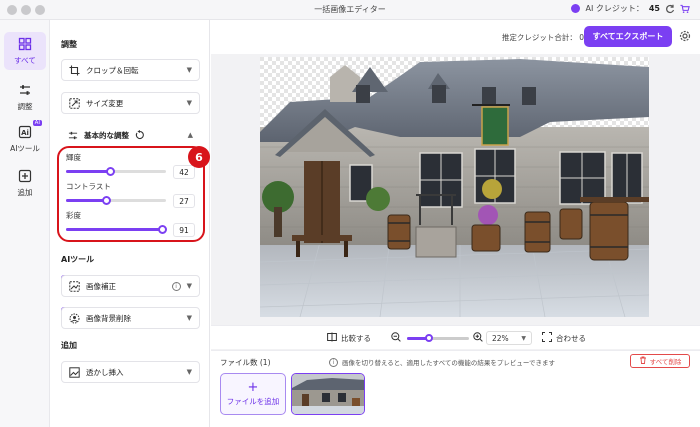 Image resolution: width=700 pixels, height=427 pixels. Describe the element at coordinates (74, 372) in the screenshot. I see `watermark-icon` at that location.